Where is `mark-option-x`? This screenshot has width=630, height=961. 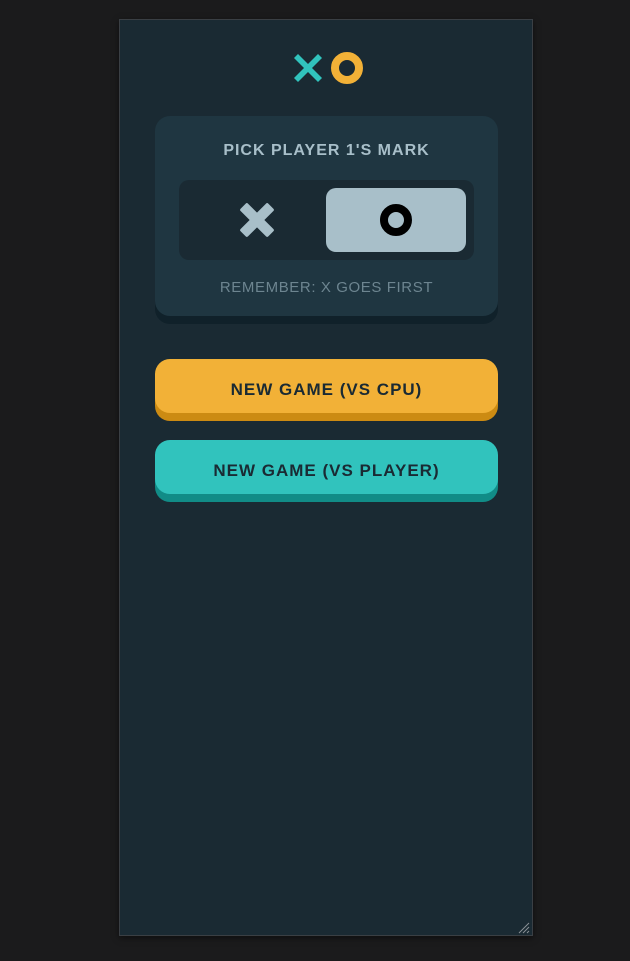
mark-option-x is located at coordinates (257, 220).